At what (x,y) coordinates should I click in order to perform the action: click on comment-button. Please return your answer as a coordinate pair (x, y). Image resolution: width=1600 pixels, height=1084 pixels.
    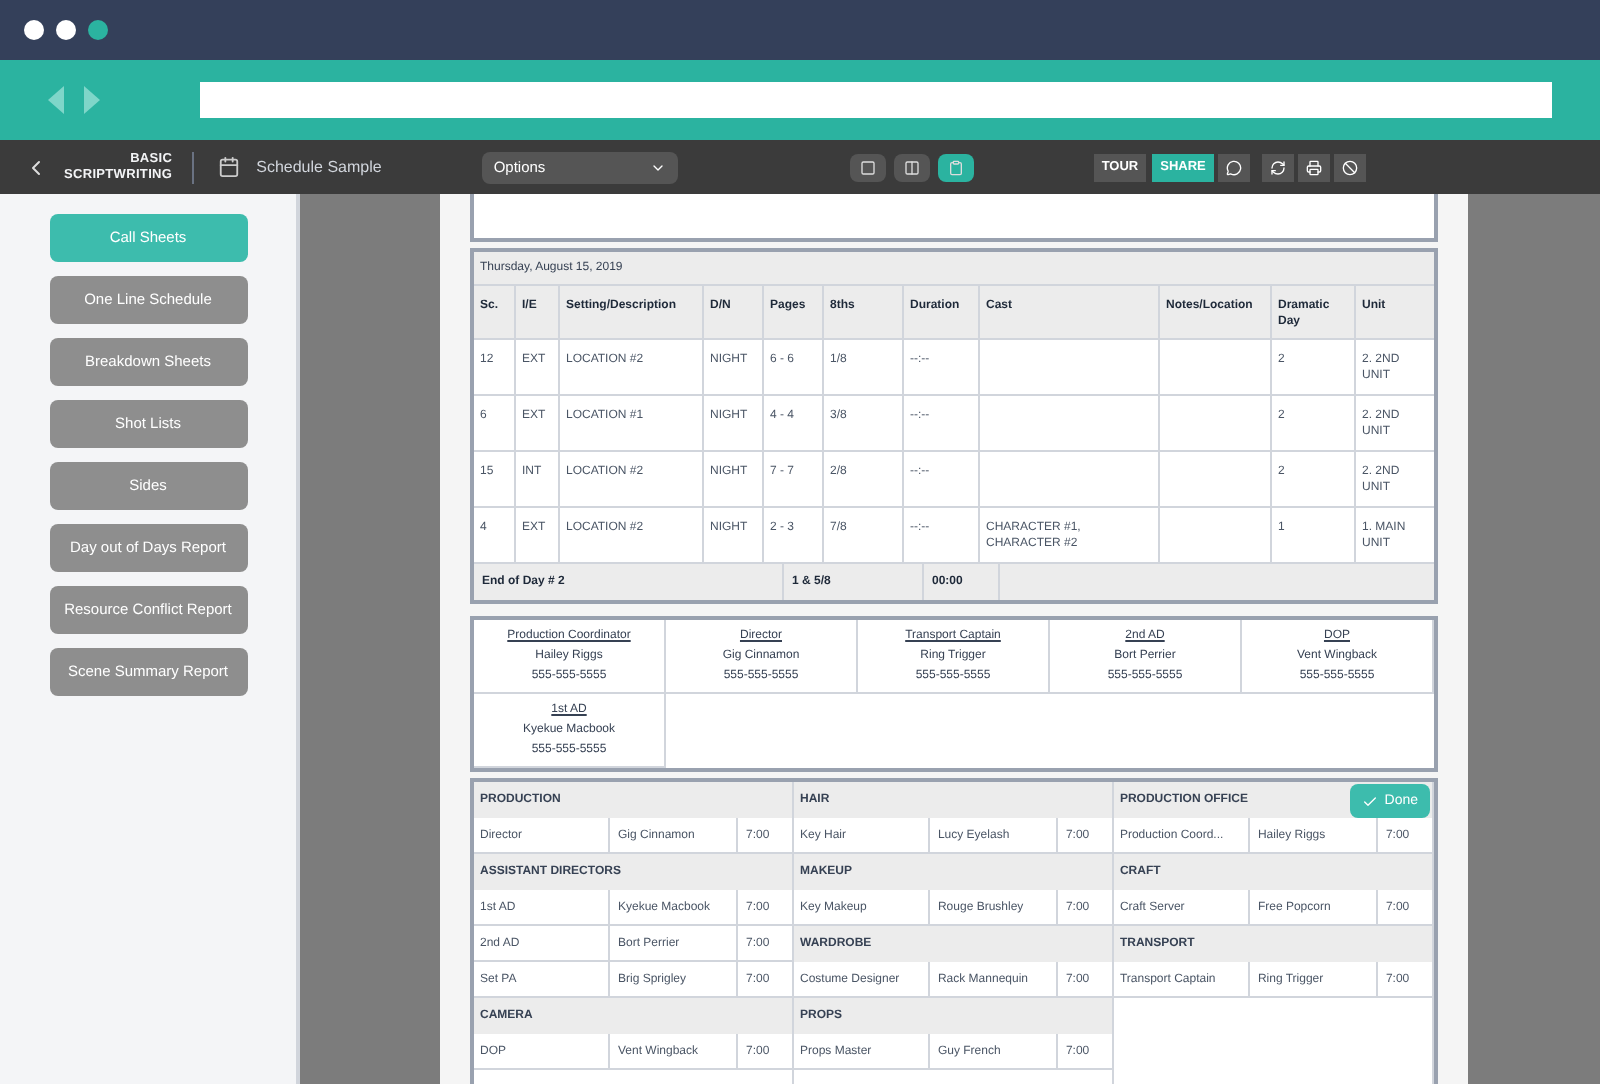
    Looking at the image, I should click on (1233, 167).